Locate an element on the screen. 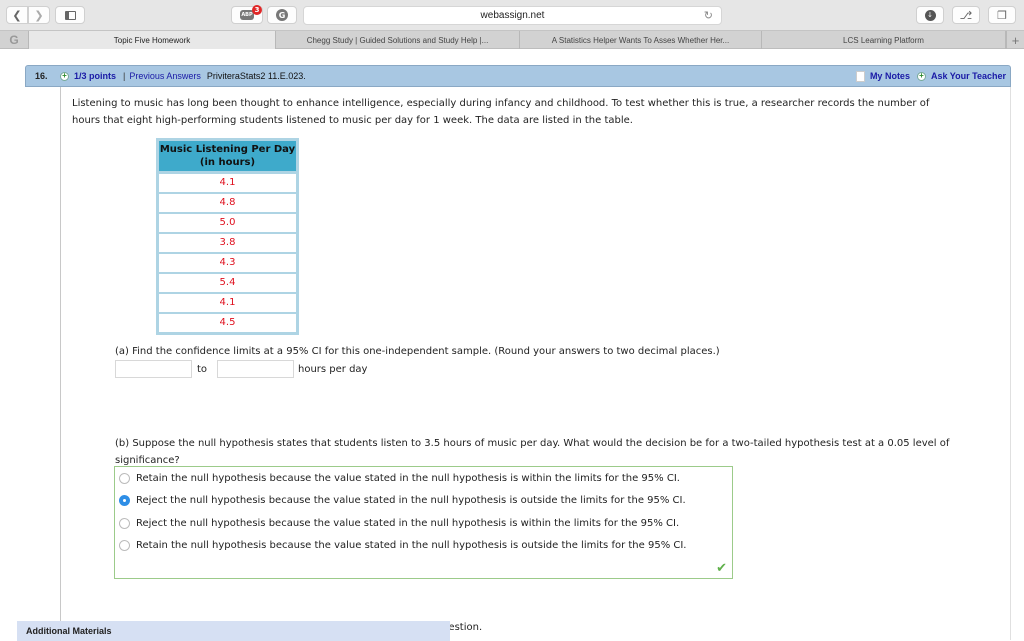 The width and height of the screenshot is (1024, 641). tab-topic-five-homework: Topic Five Homework is located at coordinates (152, 40).